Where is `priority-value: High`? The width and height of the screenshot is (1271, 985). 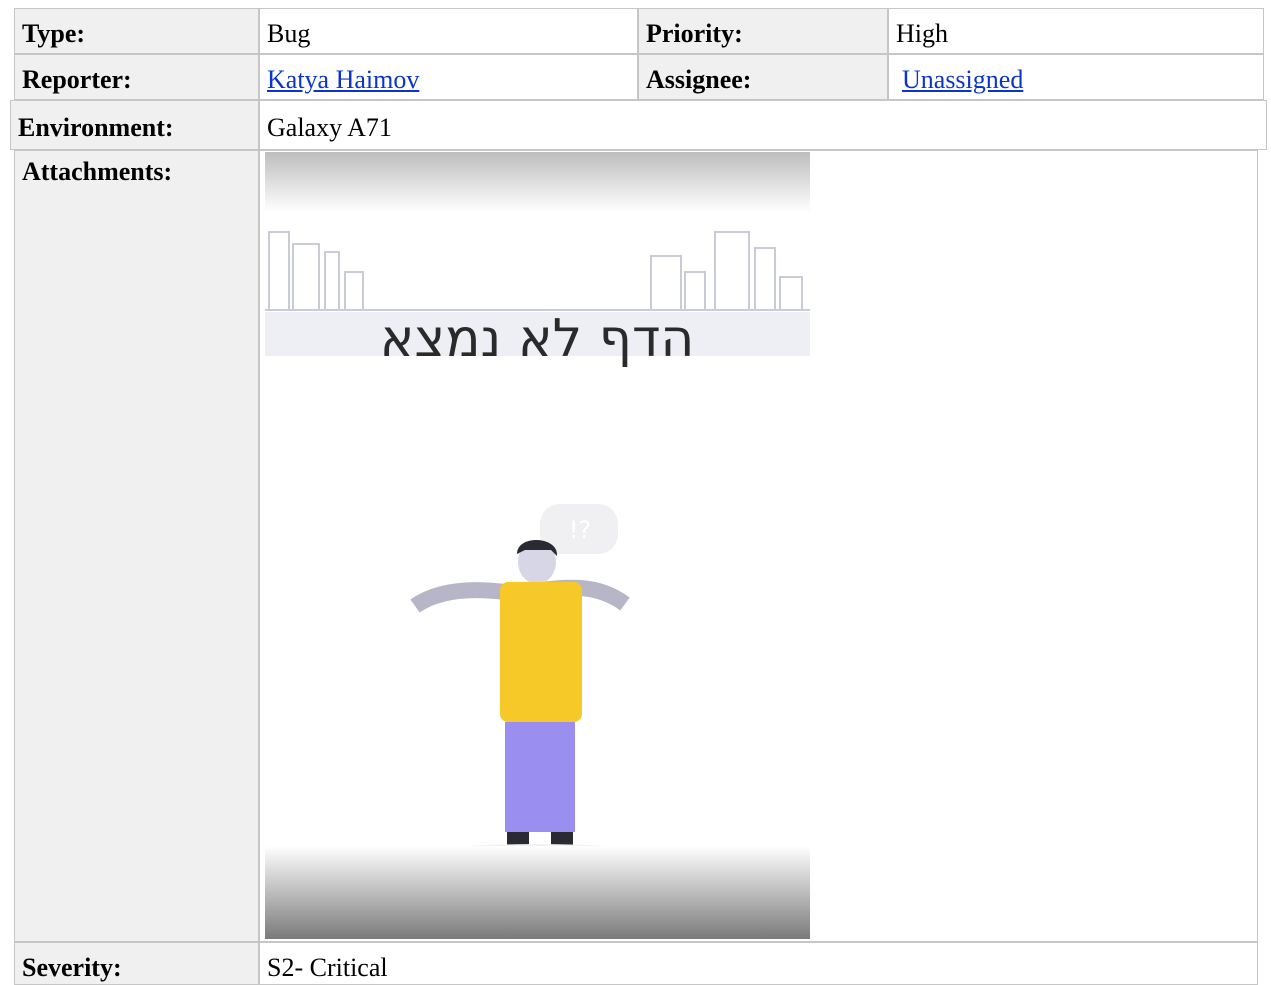
priority-value: High is located at coordinates (1076, 31).